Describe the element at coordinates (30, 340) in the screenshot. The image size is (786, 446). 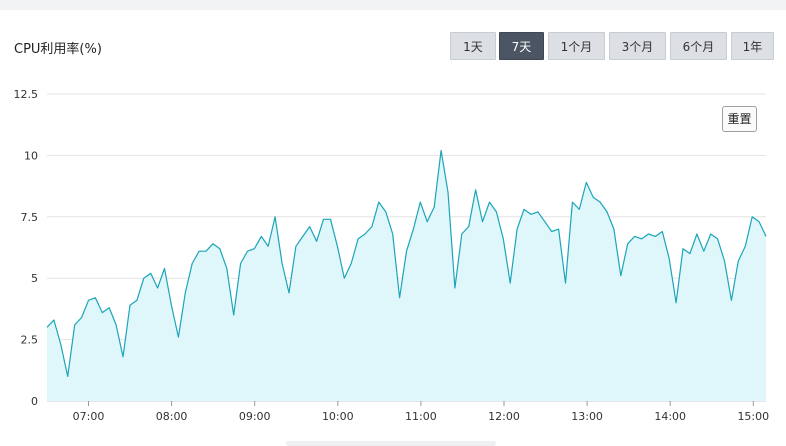
I see `y-tick-label: 2.5` at that location.